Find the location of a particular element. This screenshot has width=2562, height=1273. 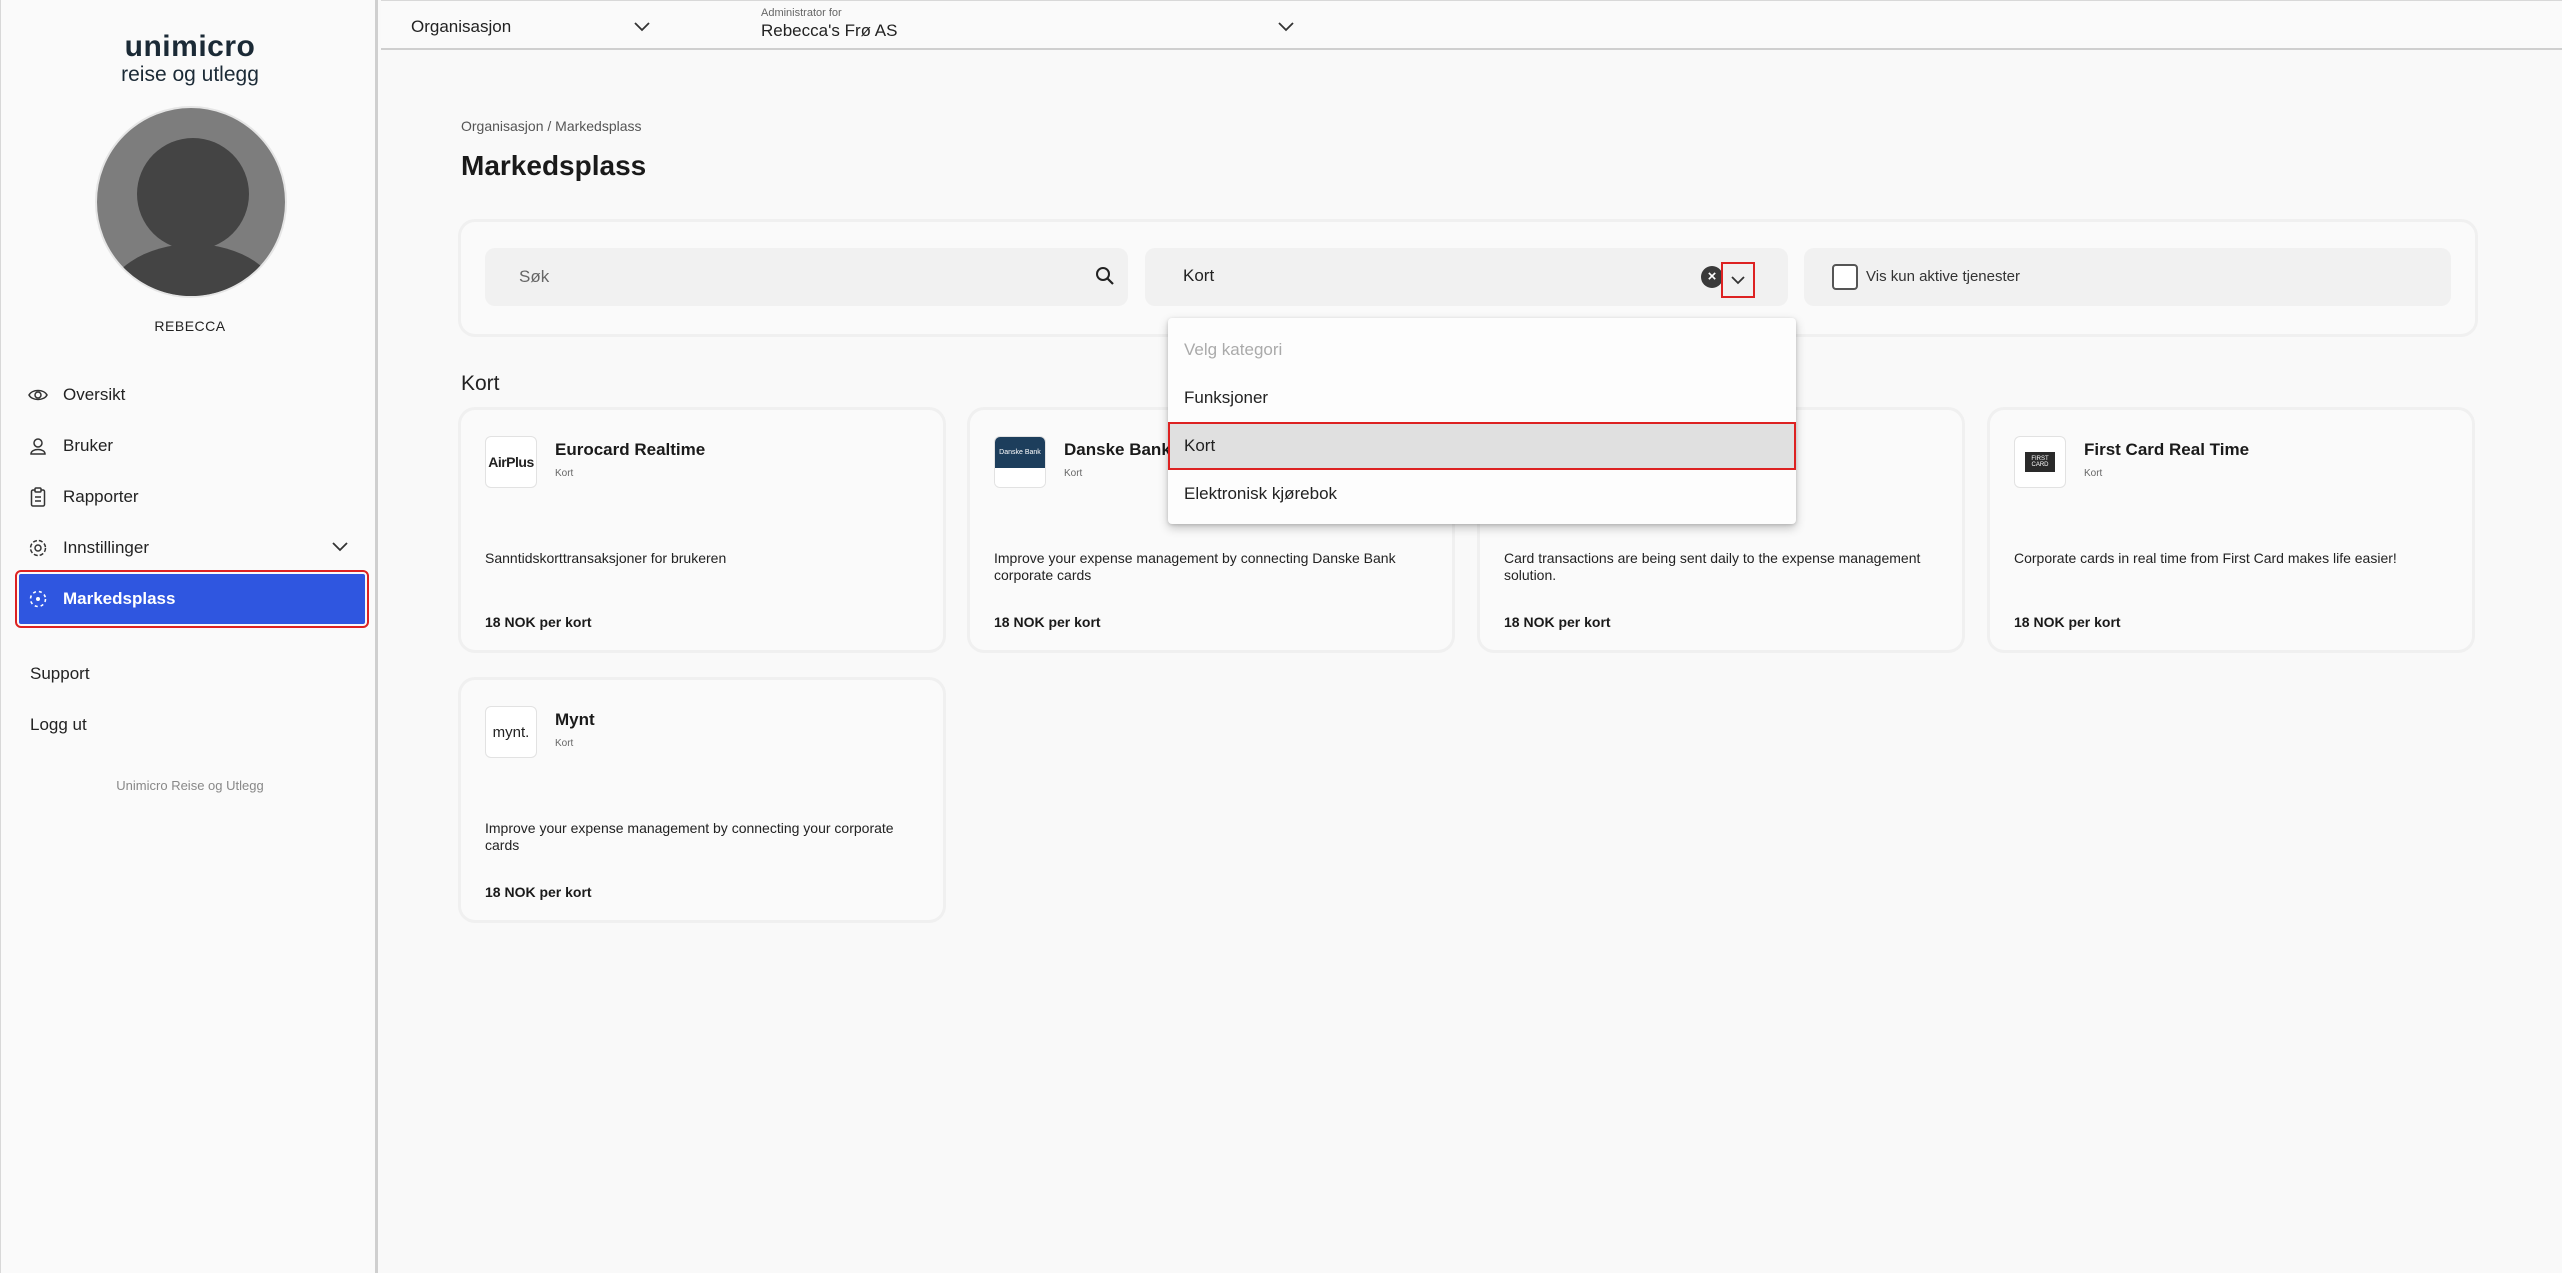

mynt-logo: mynt. is located at coordinates (511, 732).